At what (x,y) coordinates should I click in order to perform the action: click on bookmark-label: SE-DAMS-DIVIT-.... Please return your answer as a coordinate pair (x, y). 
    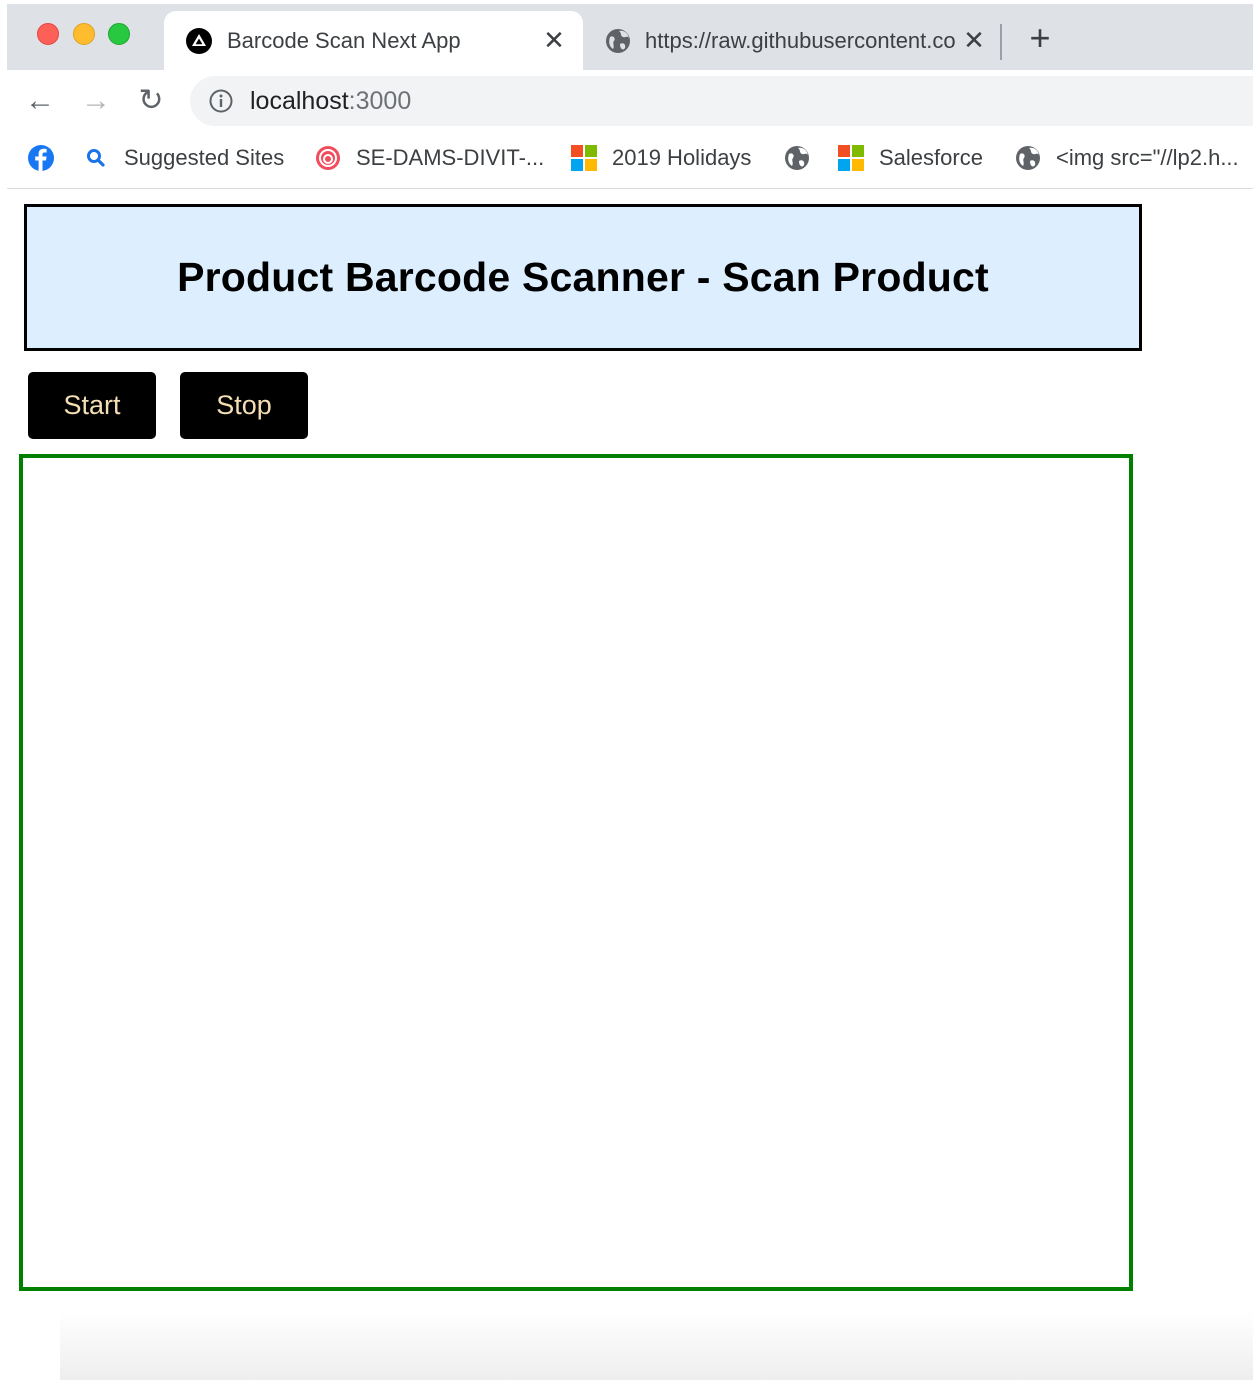
    Looking at the image, I should click on (450, 157).